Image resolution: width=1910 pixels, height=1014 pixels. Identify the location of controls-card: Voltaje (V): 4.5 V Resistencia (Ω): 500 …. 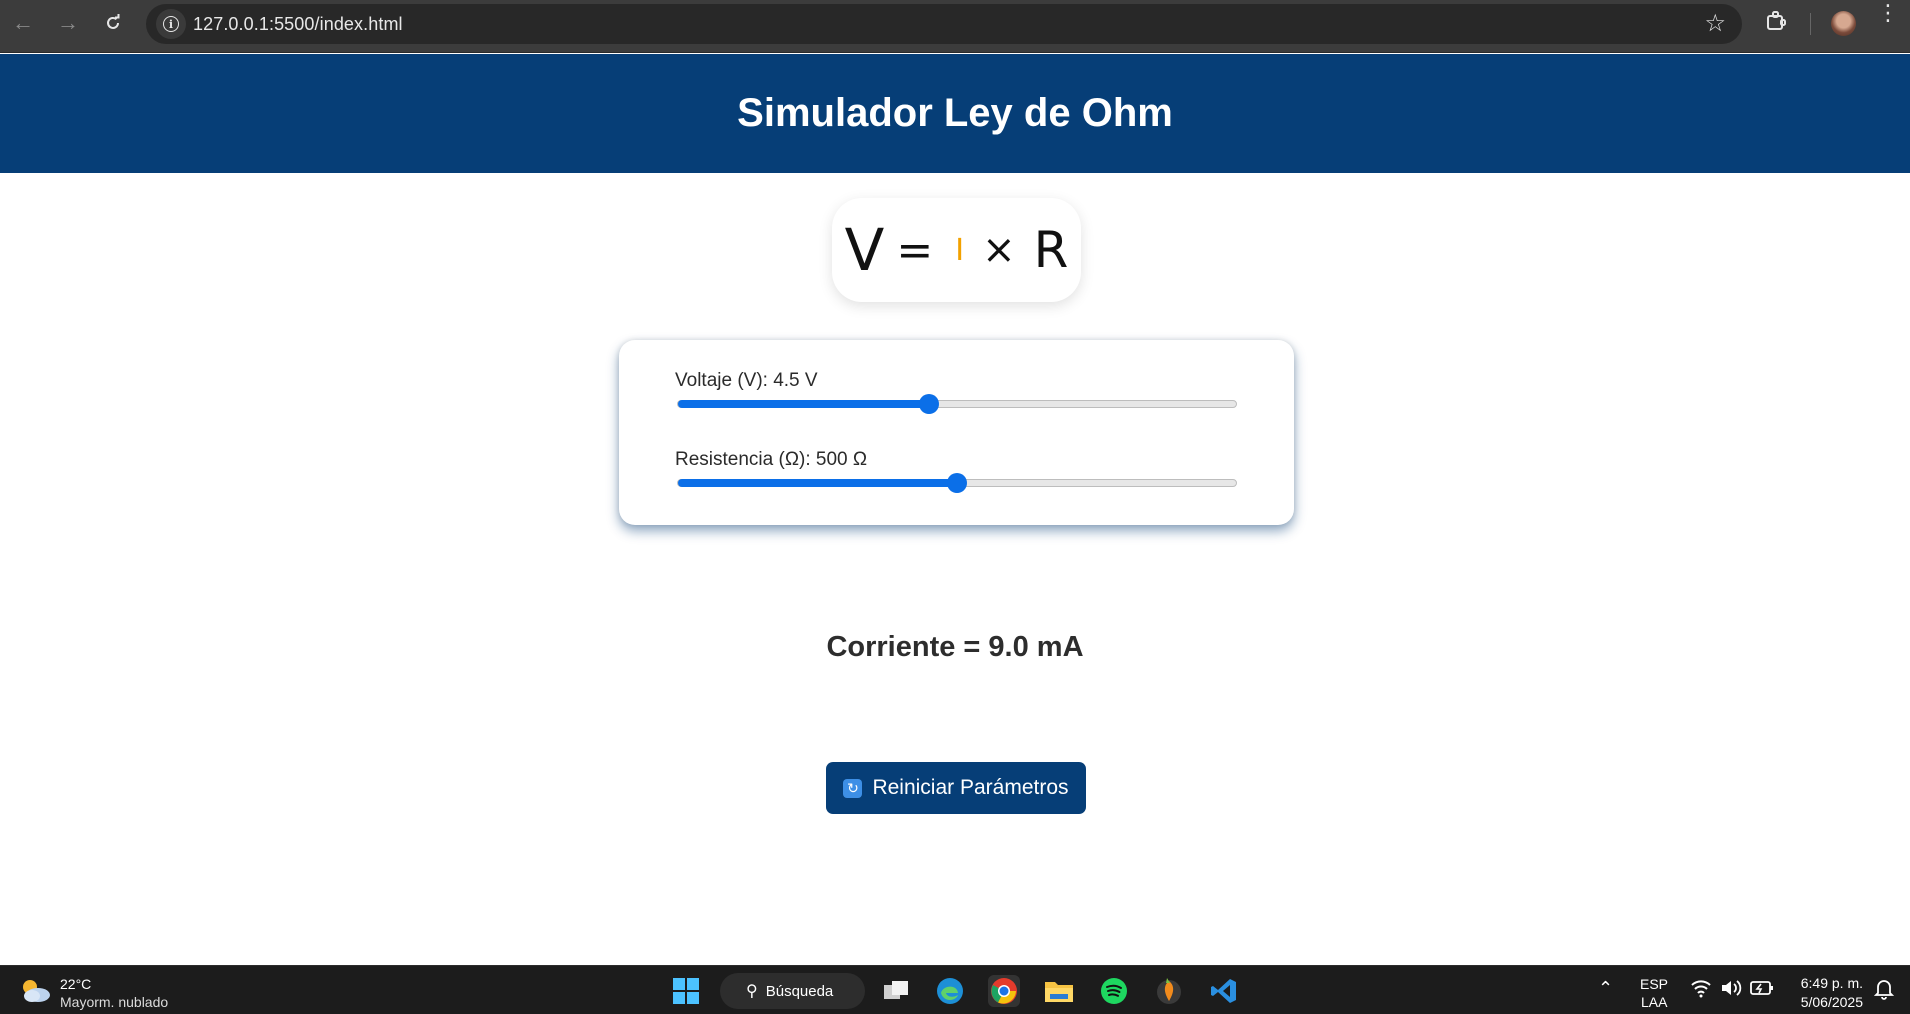
(956, 432).